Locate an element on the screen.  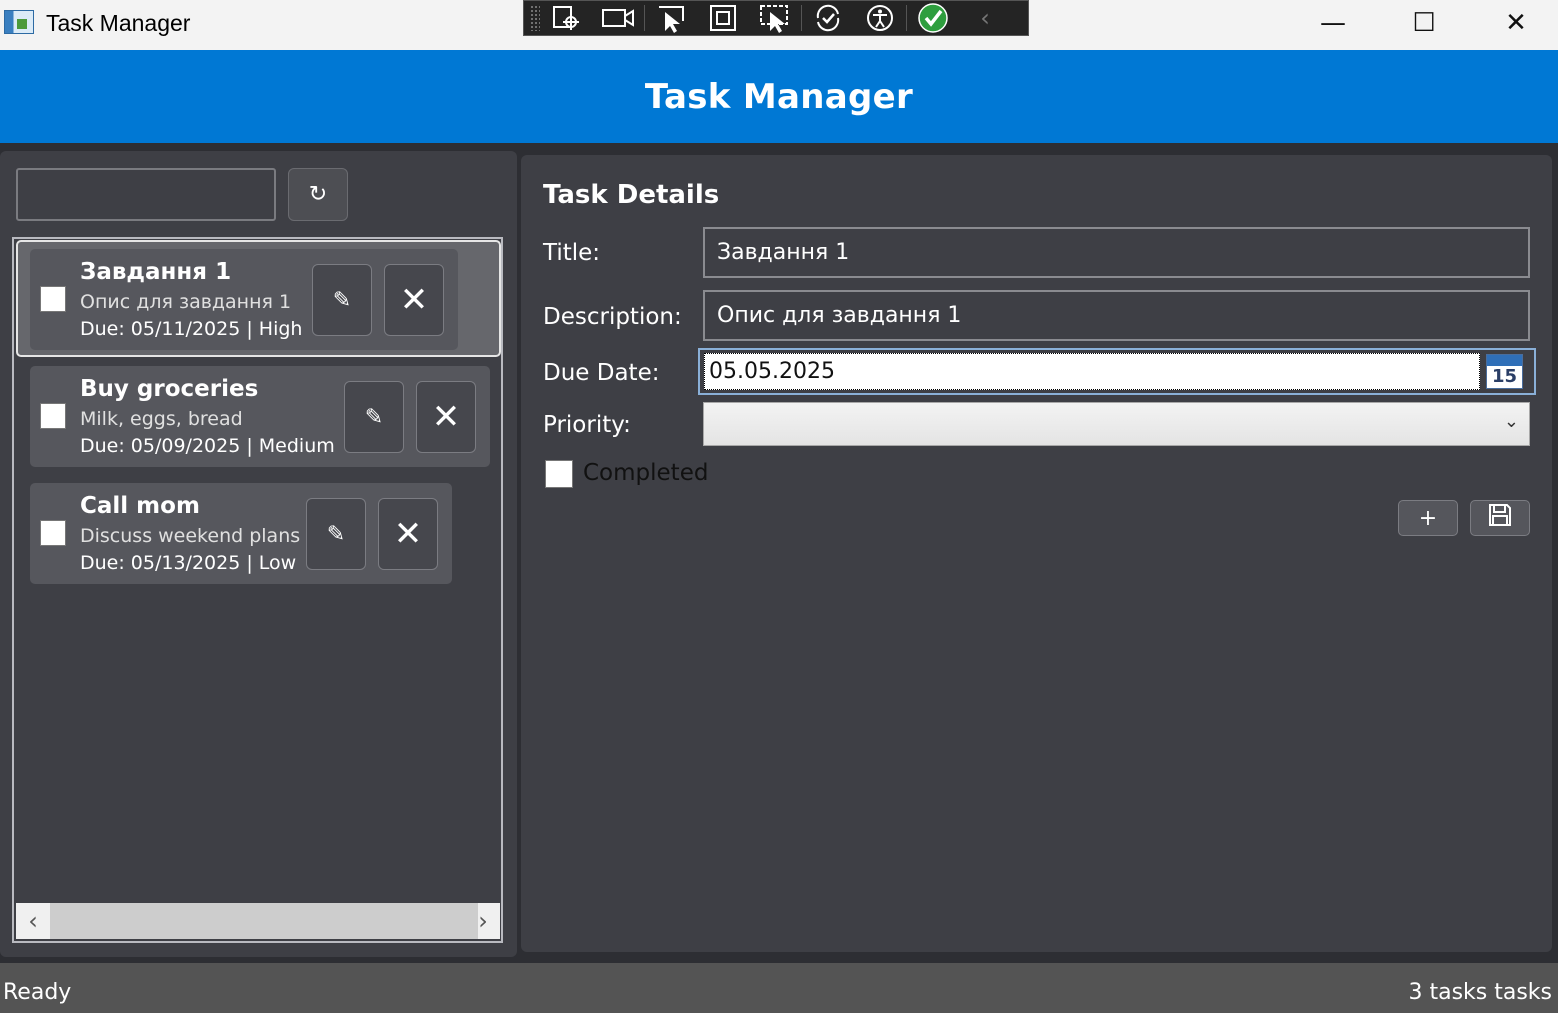
maximize-button: ☐ is located at coordinates (1424, 23).